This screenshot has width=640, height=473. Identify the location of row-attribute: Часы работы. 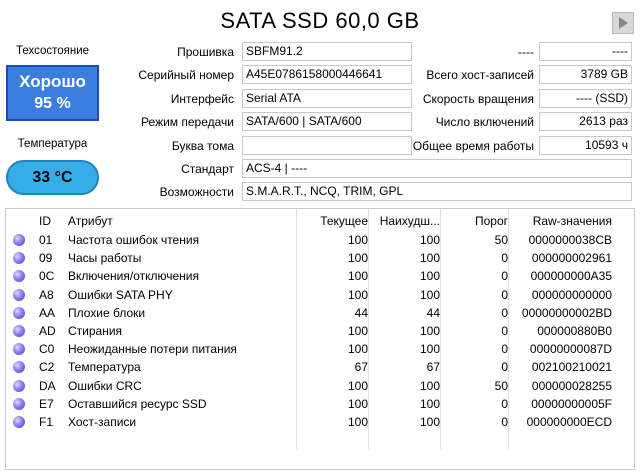
(105, 258).